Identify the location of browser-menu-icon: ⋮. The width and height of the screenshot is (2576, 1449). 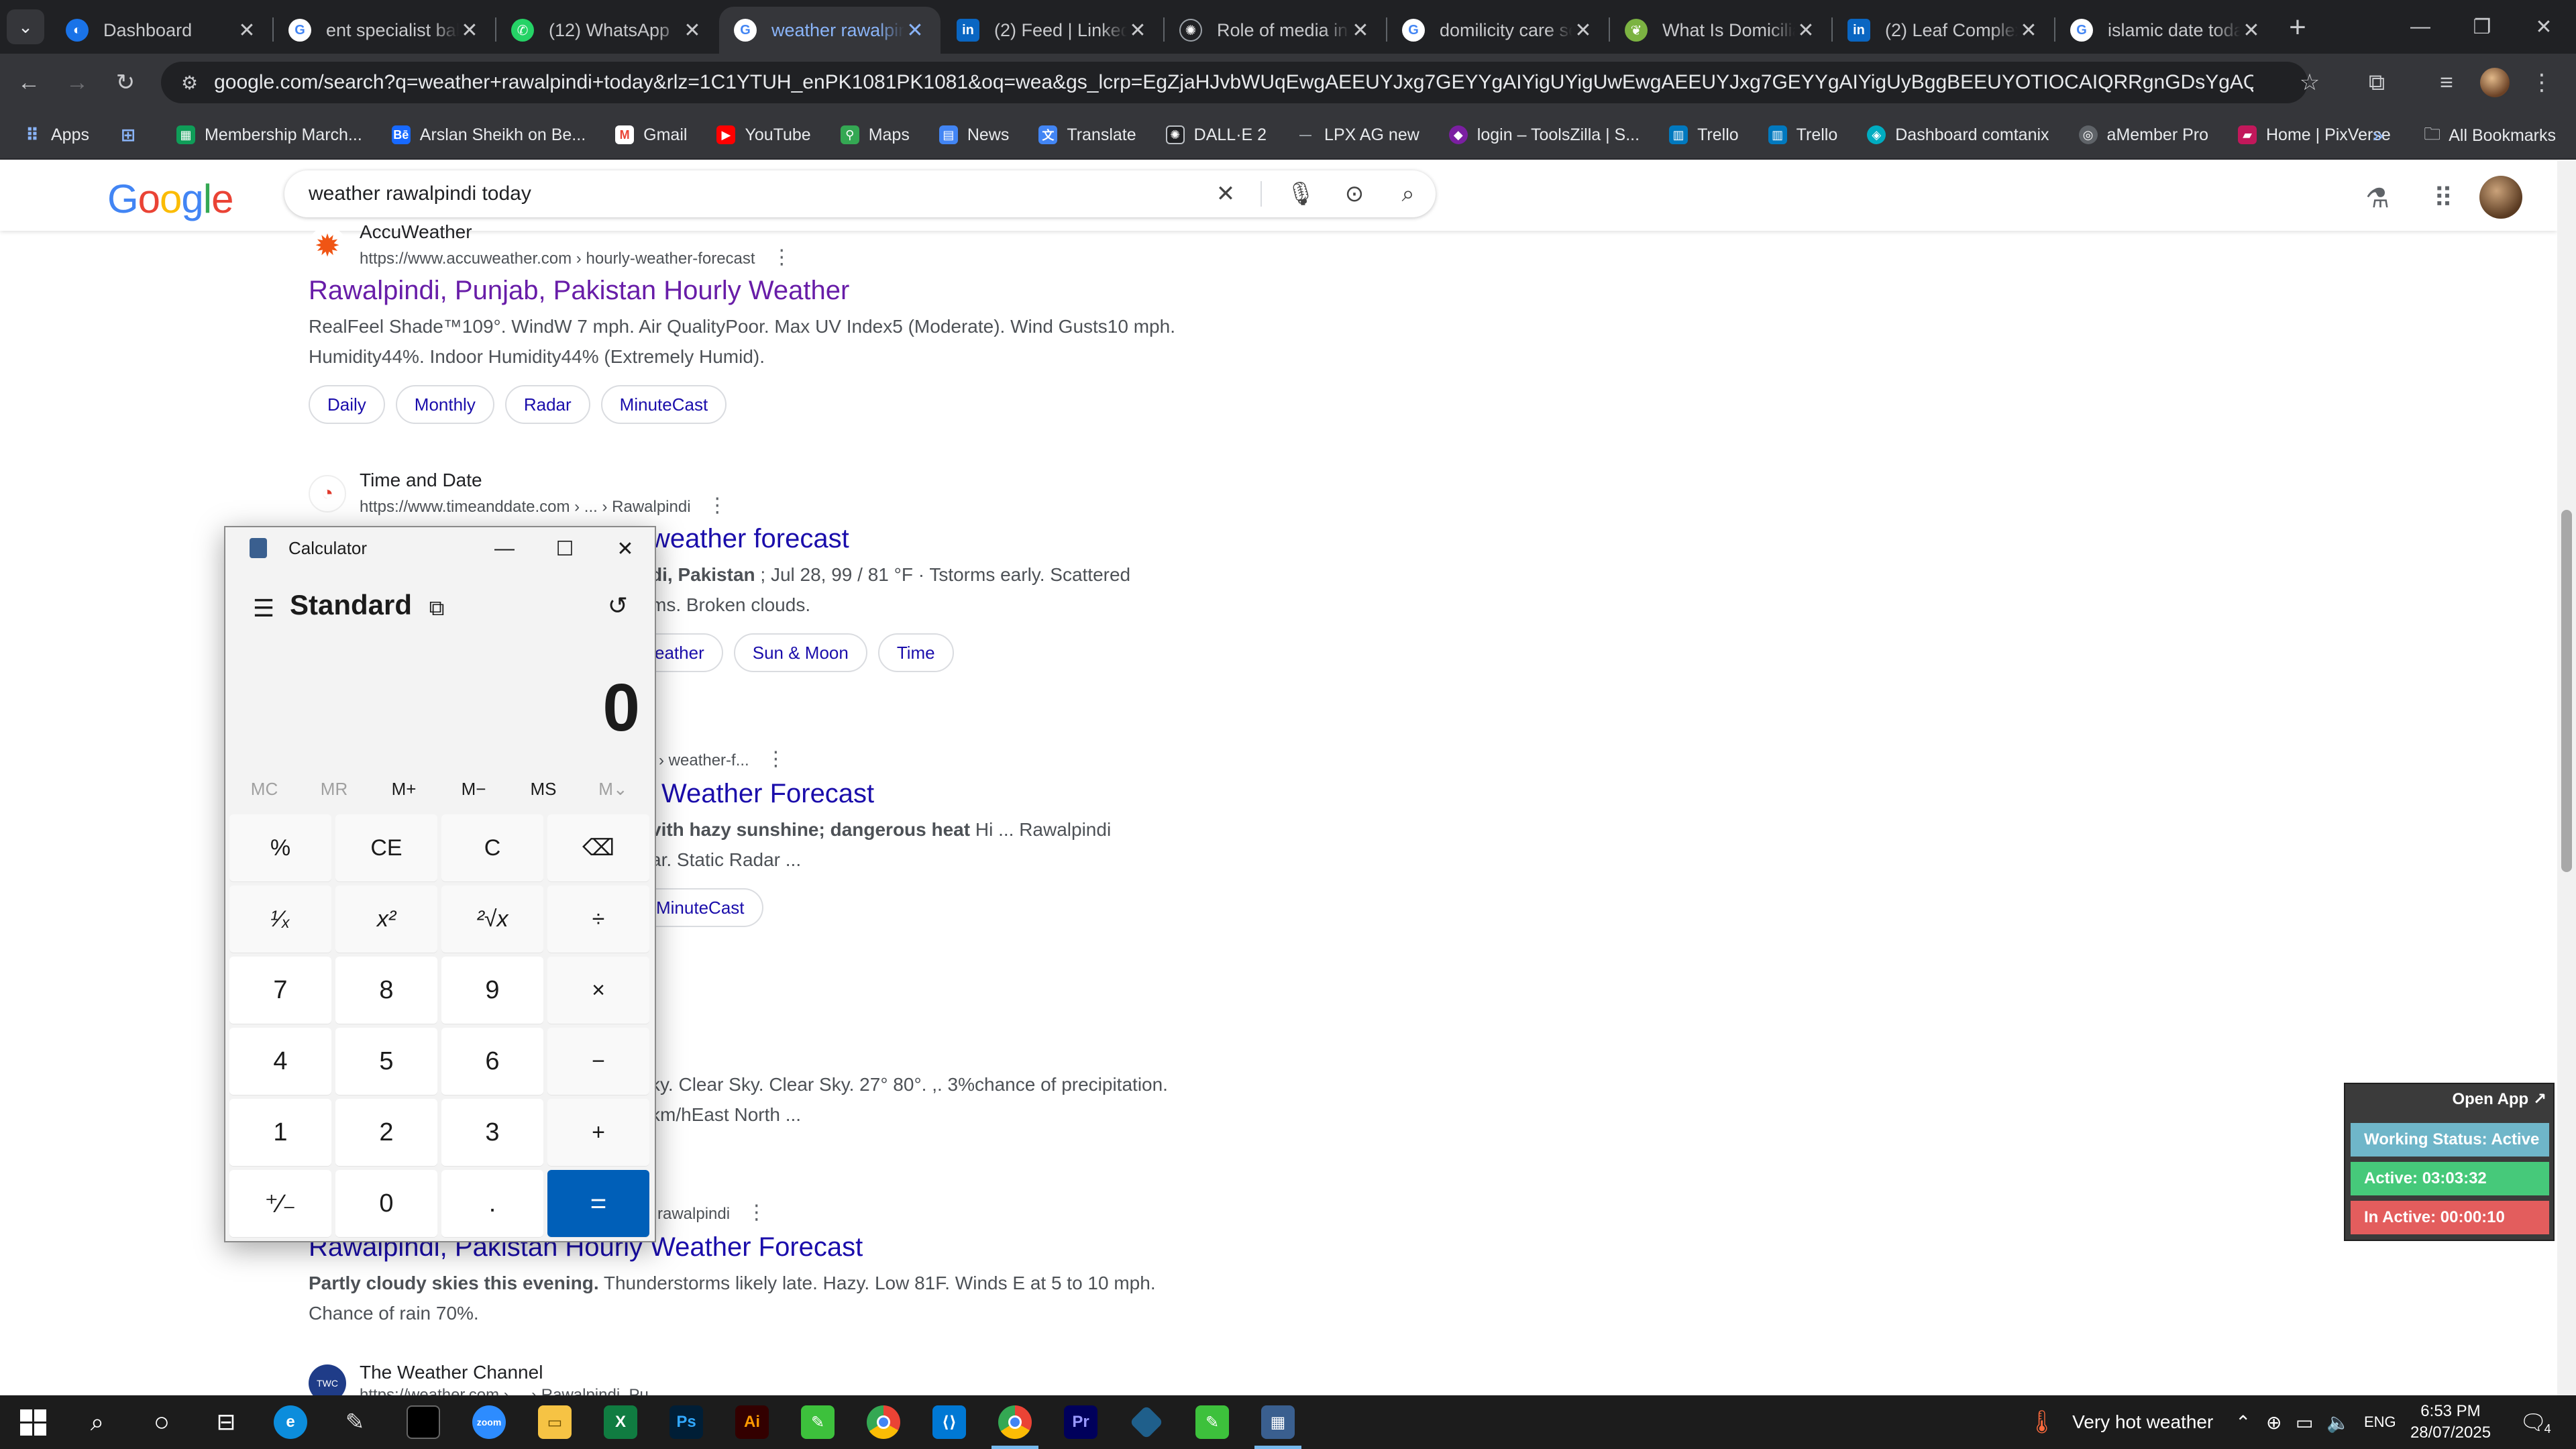
(2541, 82).